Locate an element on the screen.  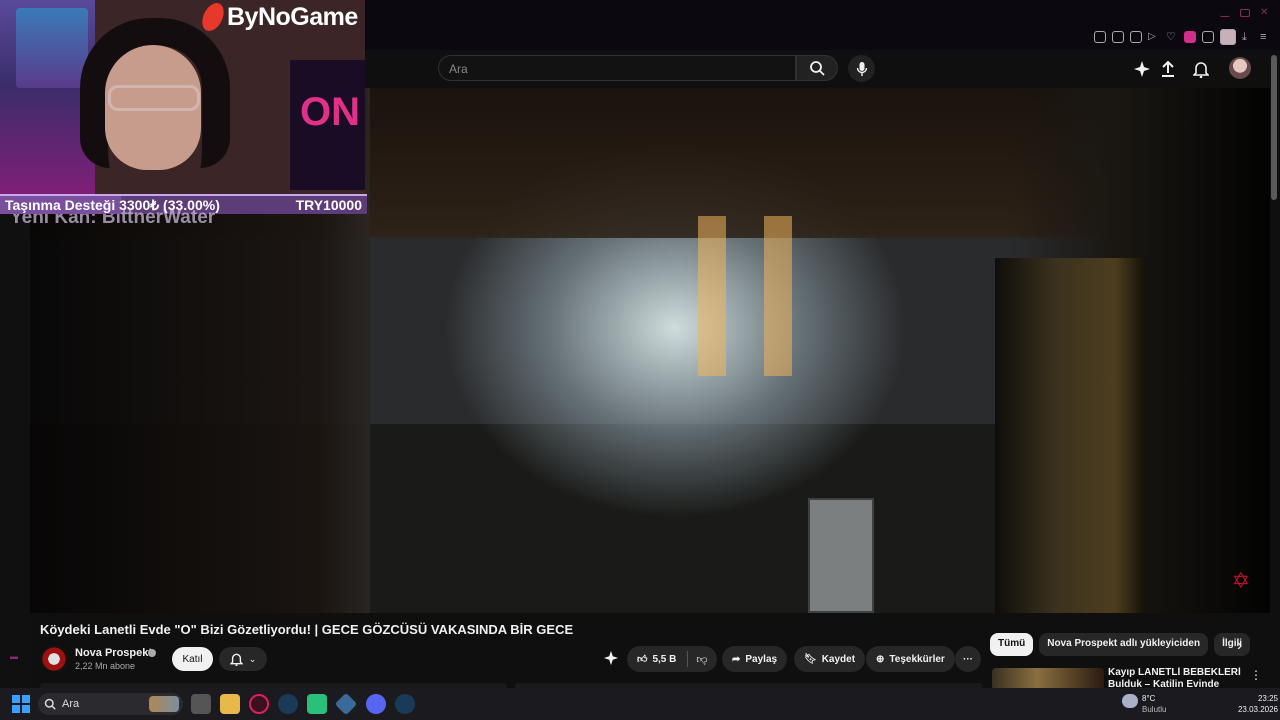
save-label: Kaydet is located at coordinates (838, 659).